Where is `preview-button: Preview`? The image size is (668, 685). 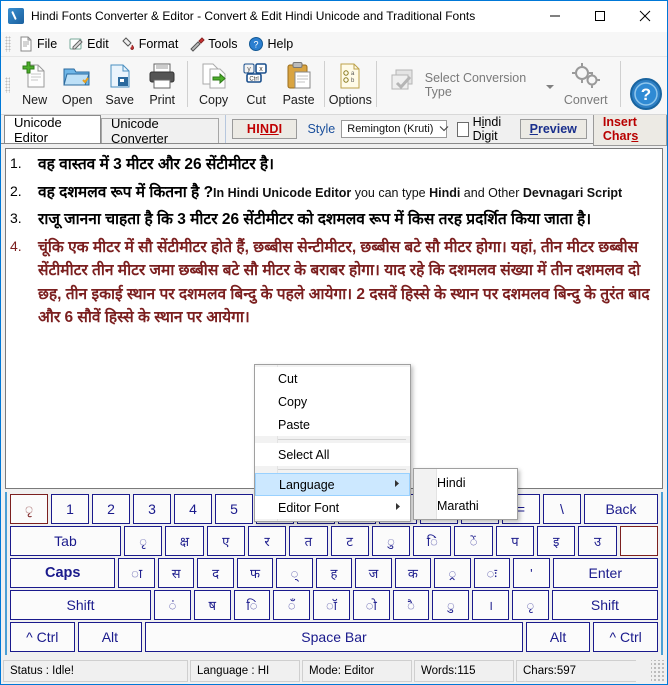
preview-button: Preview is located at coordinates (553, 129).